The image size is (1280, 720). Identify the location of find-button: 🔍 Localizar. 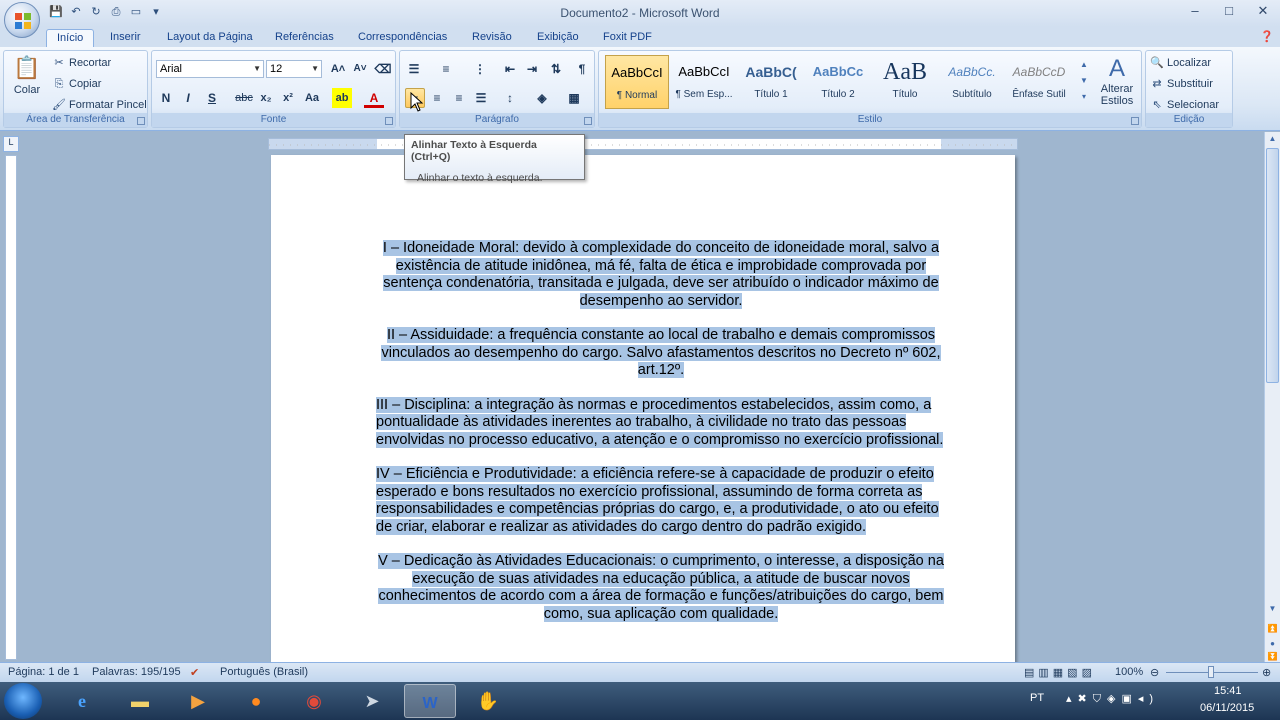
(1180, 63).